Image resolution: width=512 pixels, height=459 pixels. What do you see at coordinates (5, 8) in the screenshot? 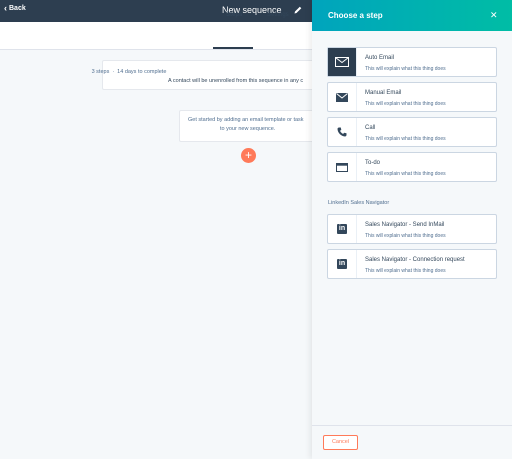
I see `chevron-left-icon: ‹` at bounding box center [5, 8].